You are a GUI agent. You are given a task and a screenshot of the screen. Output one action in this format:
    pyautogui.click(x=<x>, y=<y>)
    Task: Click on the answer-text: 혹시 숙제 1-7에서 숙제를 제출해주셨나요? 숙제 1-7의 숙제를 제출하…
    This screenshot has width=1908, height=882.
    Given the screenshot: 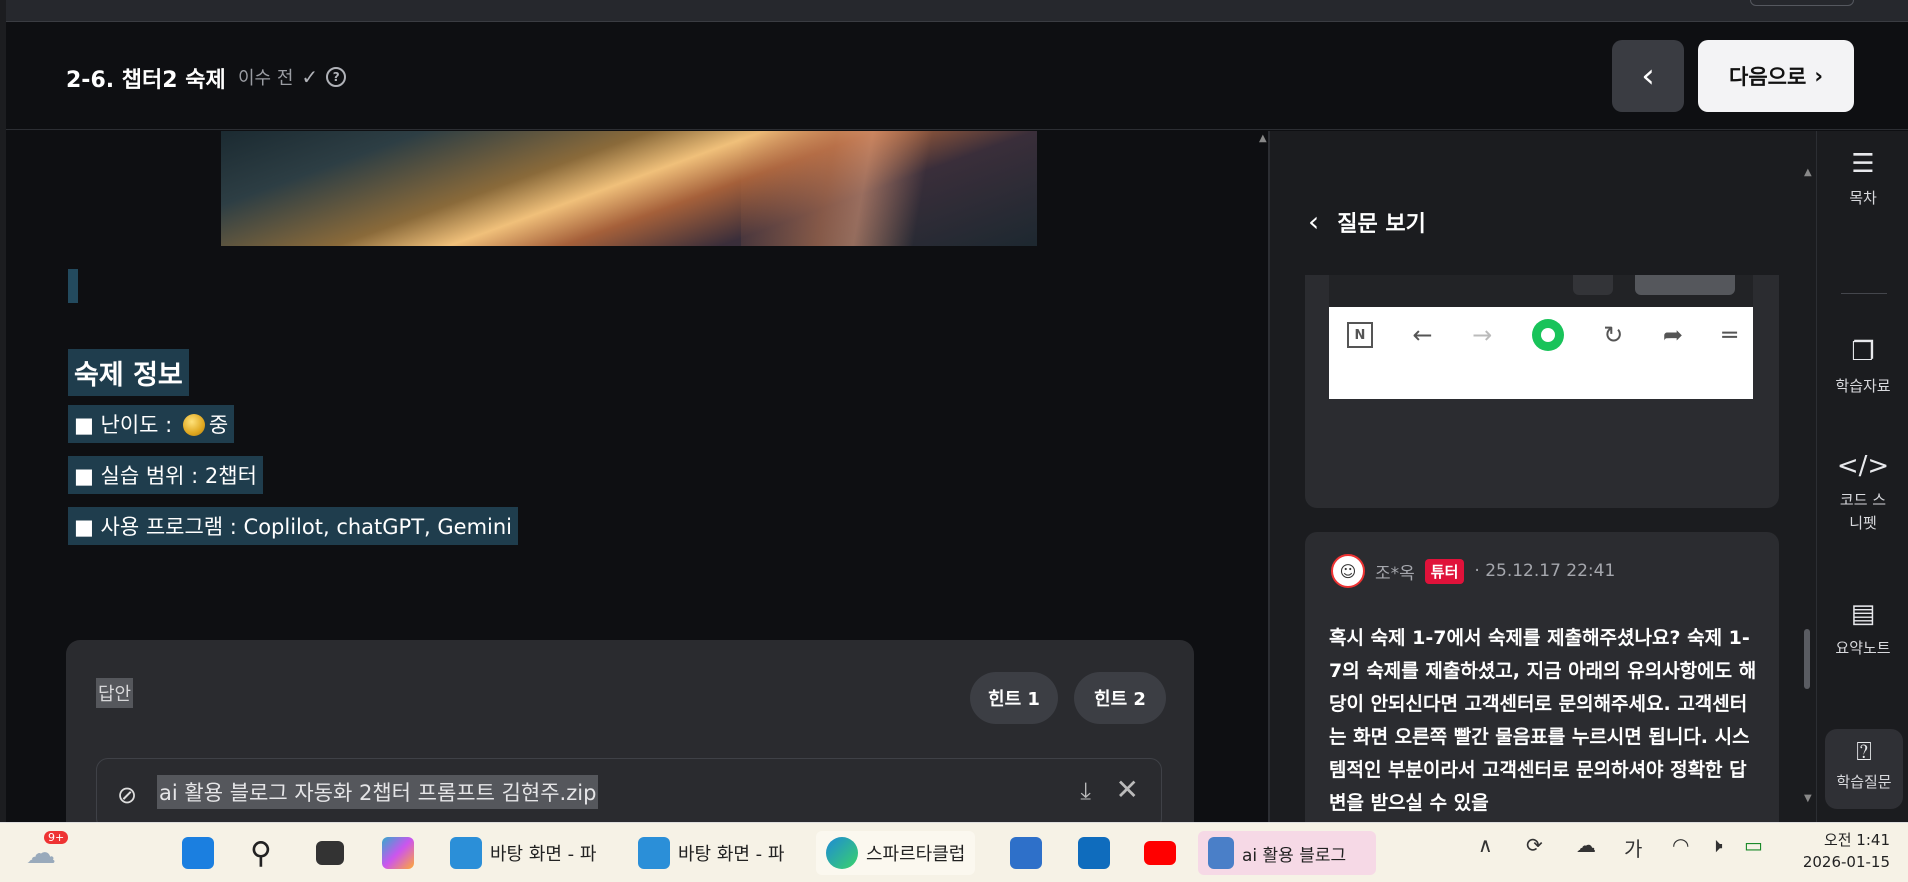 What is the action you would take?
    pyautogui.click(x=1543, y=720)
    